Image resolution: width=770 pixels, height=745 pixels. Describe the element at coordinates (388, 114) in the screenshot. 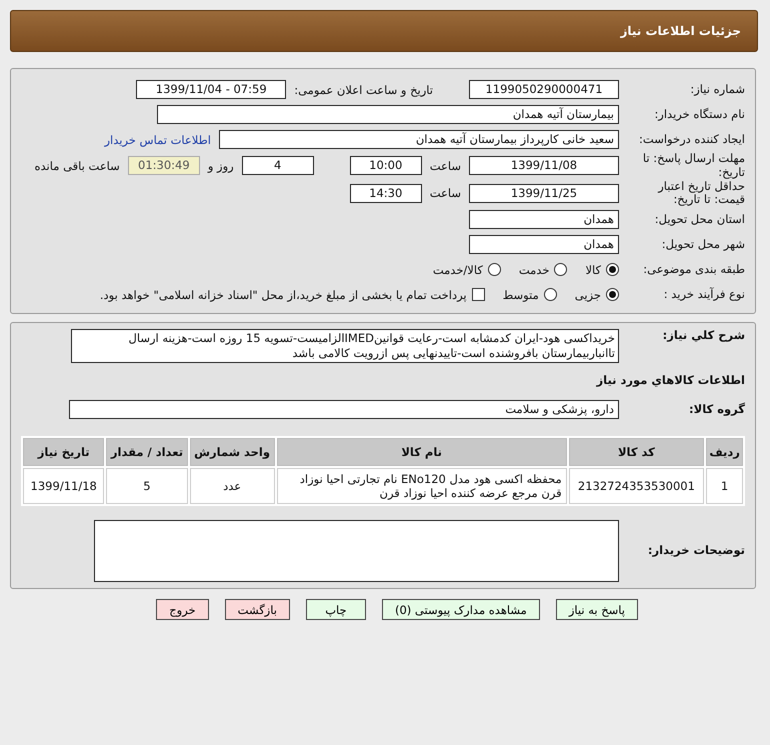

I see `buyer-field: بیمارستان آتیه همدان` at that location.